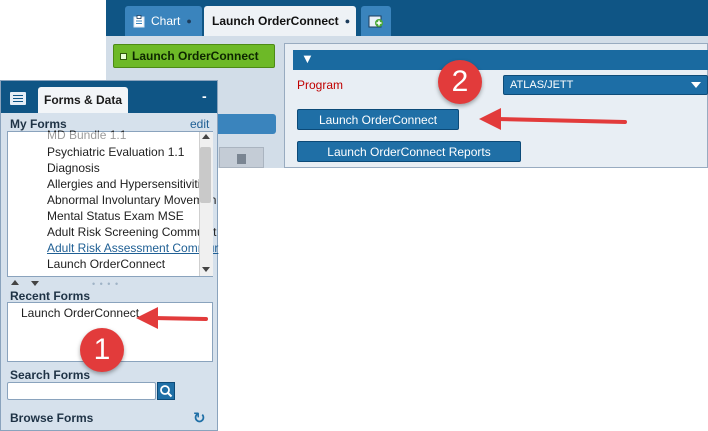 The image size is (708, 431). I want to click on add-tab-button, so click(376, 21).